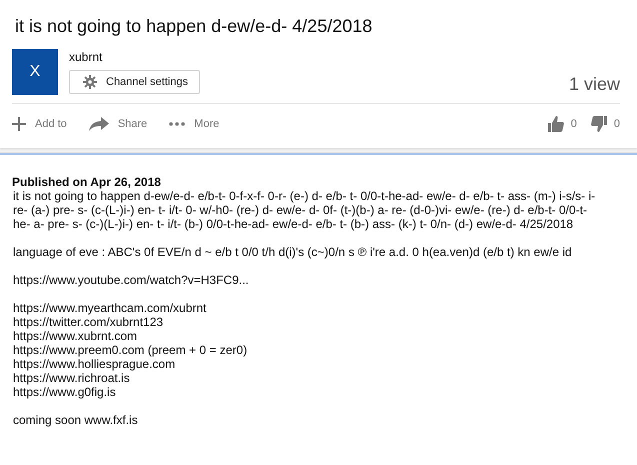  What do you see at coordinates (305, 322) in the screenshot?
I see `description-link: https://twitter.com/xubrnt123` at bounding box center [305, 322].